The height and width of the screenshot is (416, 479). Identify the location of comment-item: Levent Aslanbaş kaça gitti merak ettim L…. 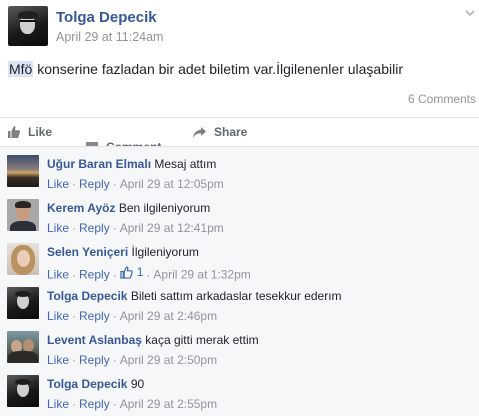
(239, 345).